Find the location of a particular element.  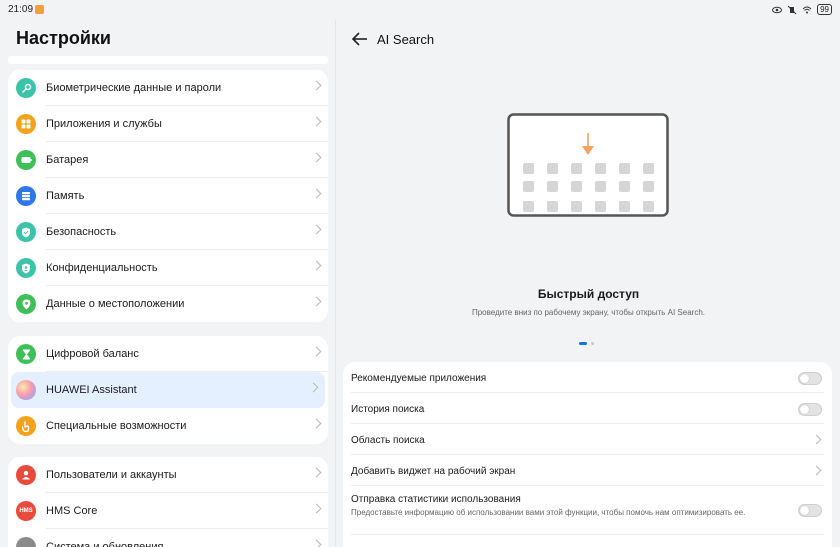

settings-item-label: Пользователи и аккаунты is located at coordinates (187, 475).